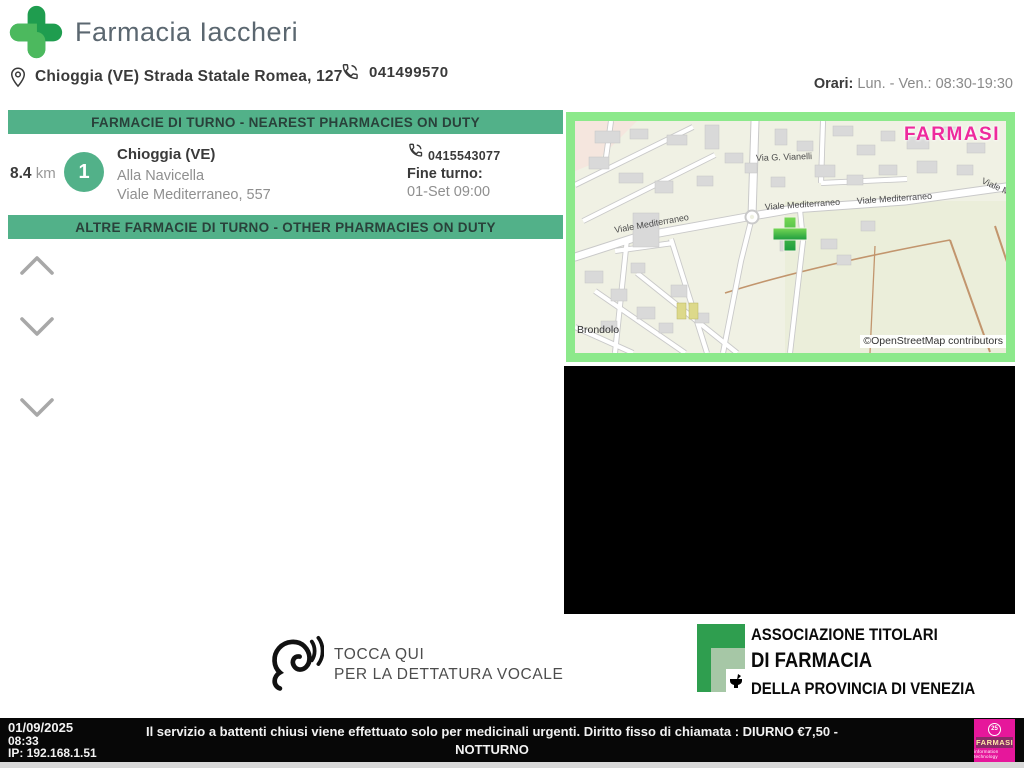 Image resolution: width=1024 pixels, height=768 pixels. Describe the element at coordinates (721, 658) in the screenshot. I see `association-emblem-icon` at that location.